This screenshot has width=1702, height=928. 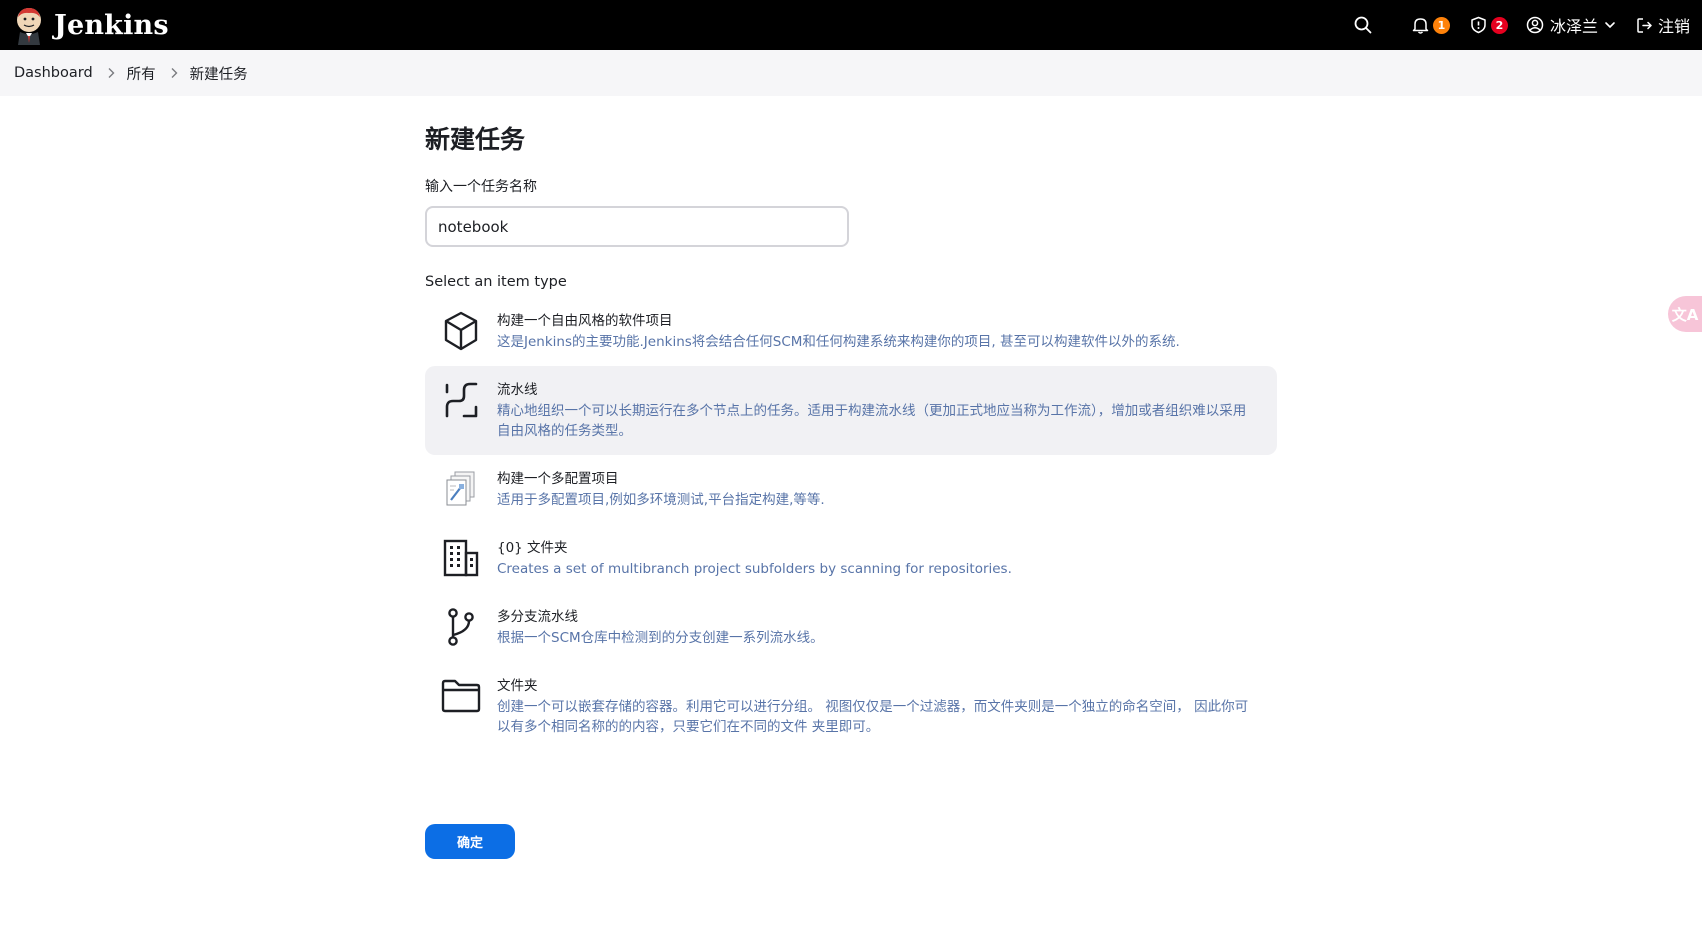 I want to click on folder-icon, so click(x=461, y=696).